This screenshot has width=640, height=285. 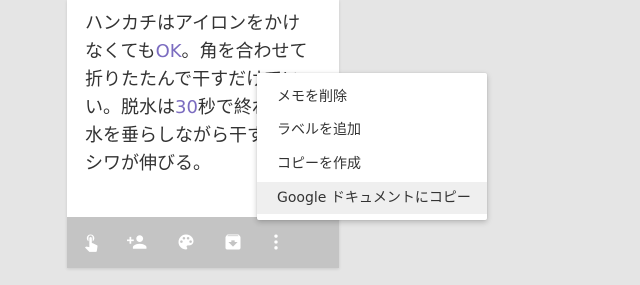 I want to click on note-text-highlight: 30, so click(x=186, y=107).